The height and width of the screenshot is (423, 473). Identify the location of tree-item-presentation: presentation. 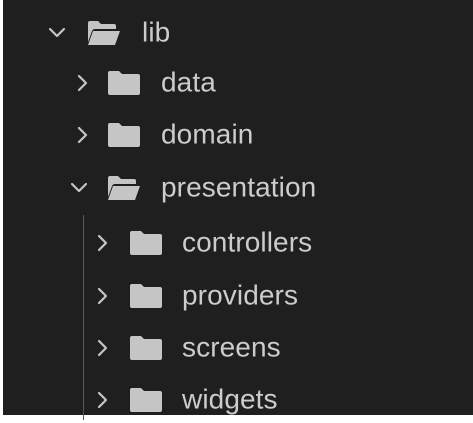
(238, 188).